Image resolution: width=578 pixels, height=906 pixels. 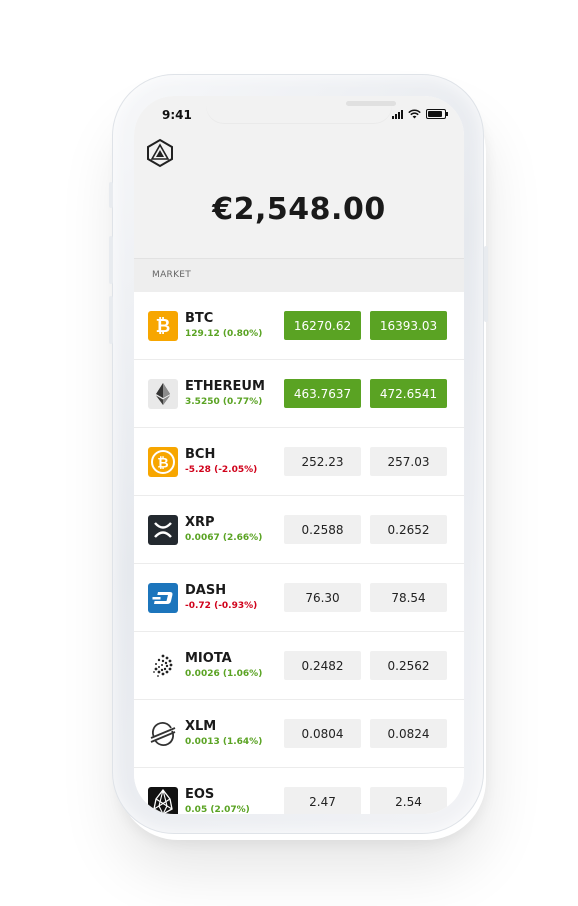 I want to click on header: 9:41 €2,548.00, so click(x=299, y=177).